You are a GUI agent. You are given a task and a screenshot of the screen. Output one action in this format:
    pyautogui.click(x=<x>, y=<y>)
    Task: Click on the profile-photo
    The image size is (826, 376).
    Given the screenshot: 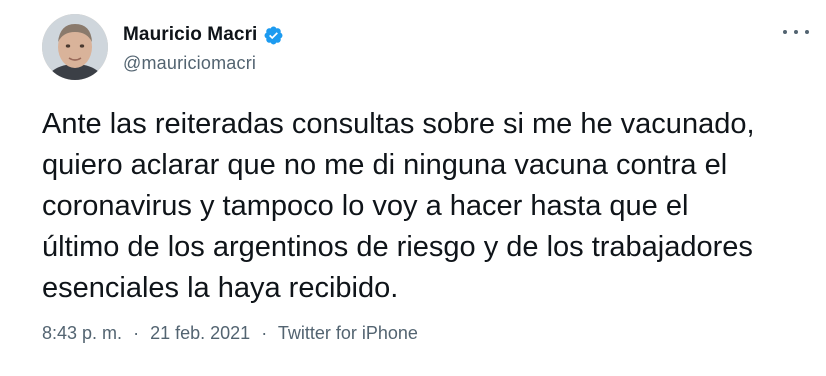 What is the action you would take?
    pyautogui.click(x=75, y=47)
    